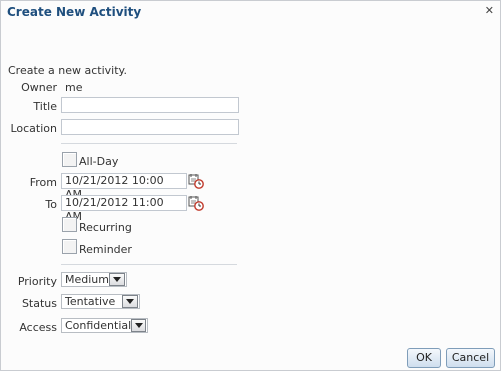 This screenshot has height=371, width=501. I want to click on dialog-title: Create New Activity, so click(74, 12).